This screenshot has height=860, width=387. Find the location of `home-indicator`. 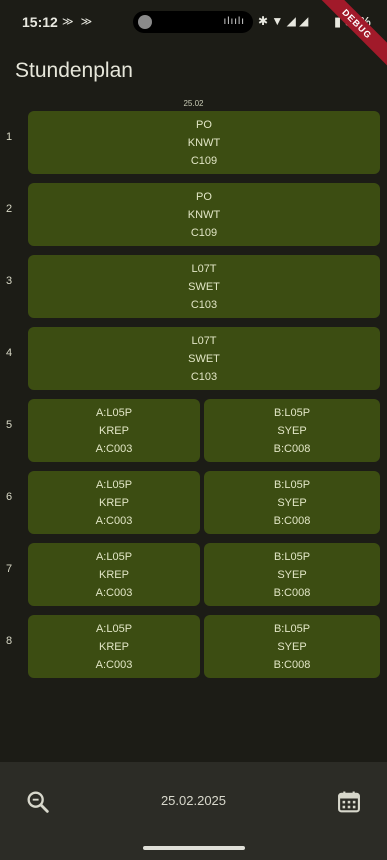

home-indicator is located at coordinates (194, 848).